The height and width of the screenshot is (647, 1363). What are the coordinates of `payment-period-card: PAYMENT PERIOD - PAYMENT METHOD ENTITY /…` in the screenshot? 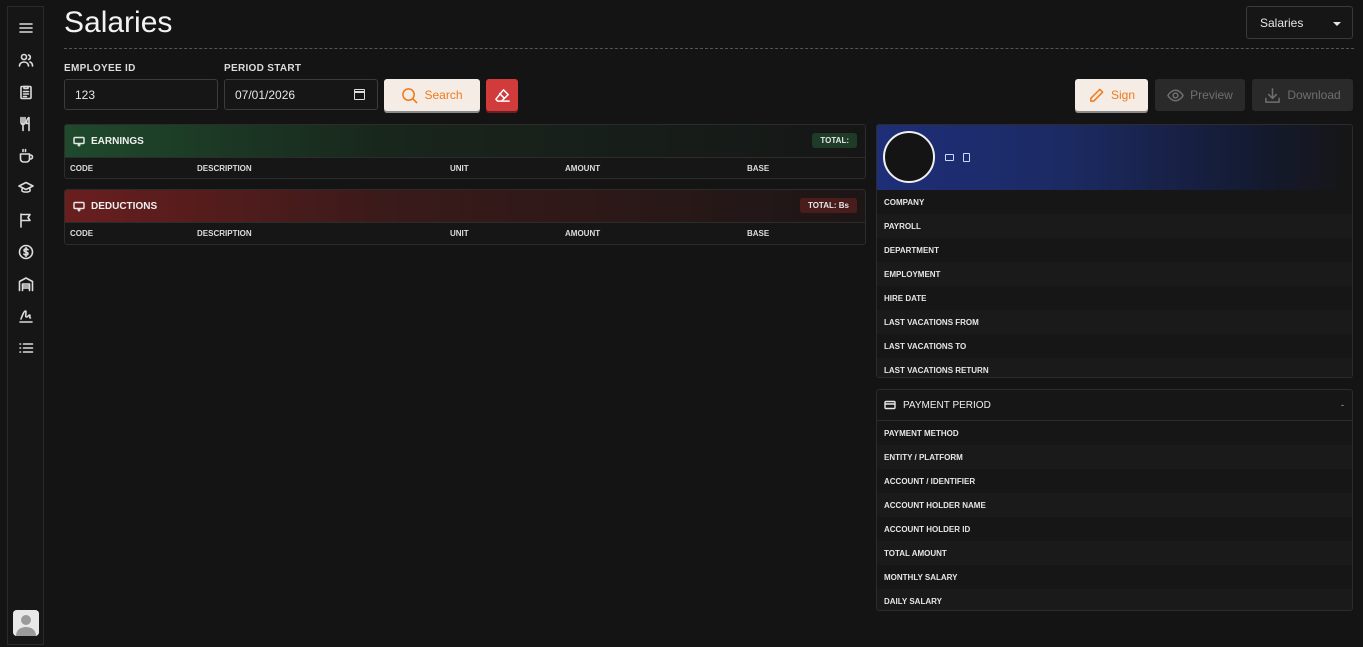 It's located at (1114, 500).